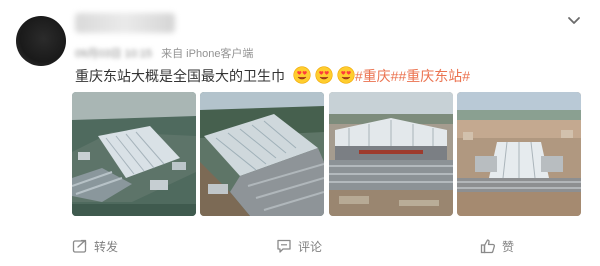 The height and width of the screenshot is (266, 600). What do you see at coordinates (508, 246) in the screenshot?
I see `like-label: 赞` at bounding box center [508, 246].